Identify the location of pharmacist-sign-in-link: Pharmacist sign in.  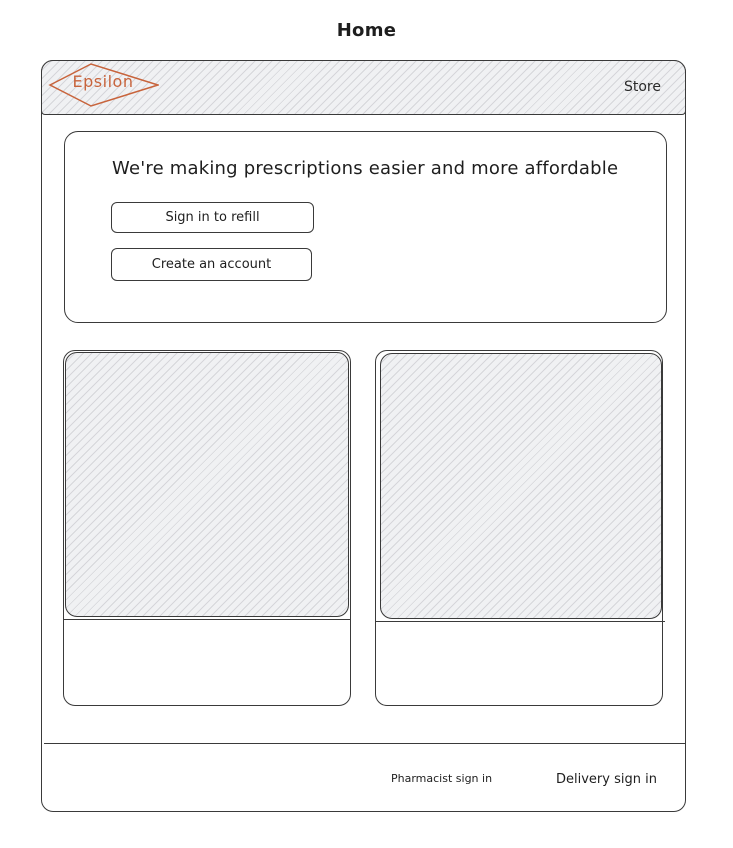
(441, 778).